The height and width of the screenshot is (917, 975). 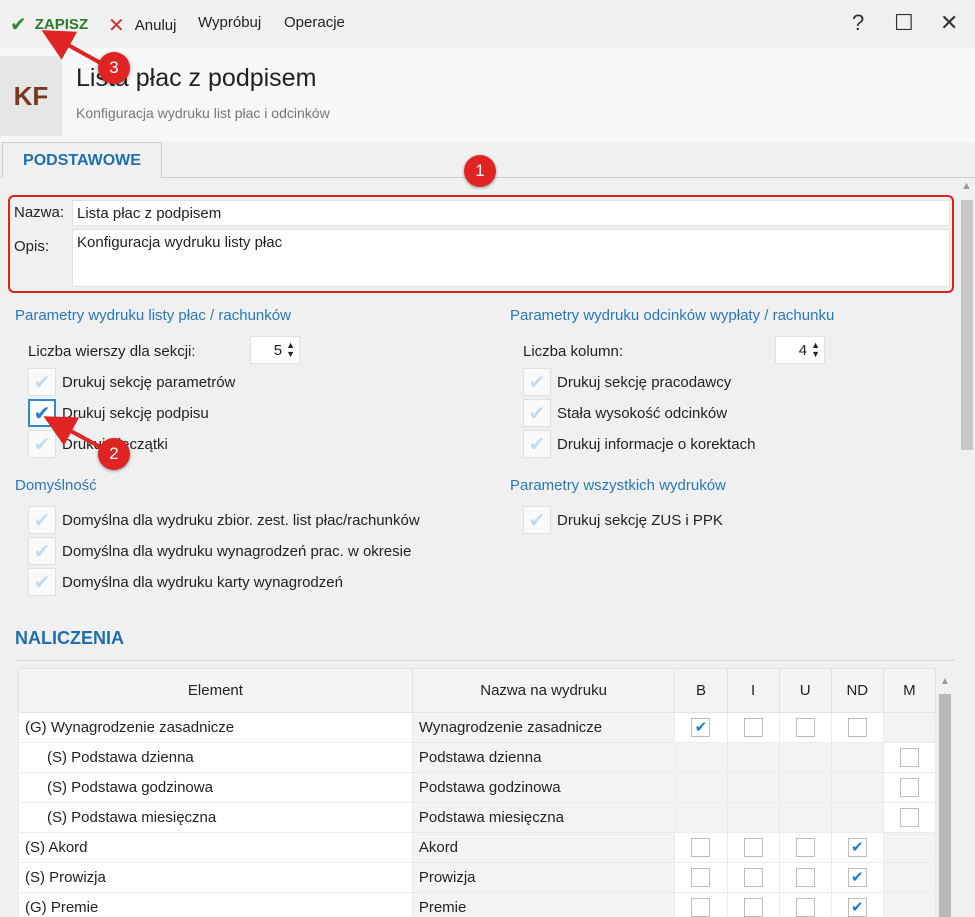 I want to click on help-icon: ?, so click(x=858, y=23).